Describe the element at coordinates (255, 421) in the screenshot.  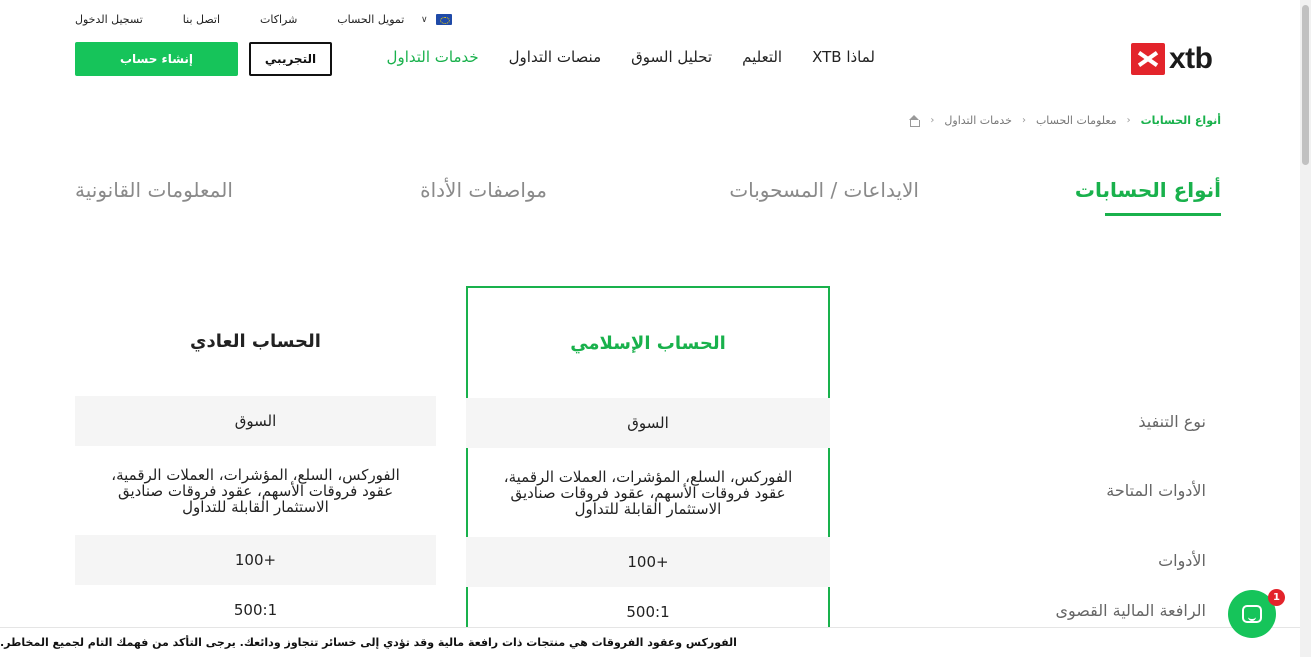
I see `standard-execution-cell: السوق` at that location.